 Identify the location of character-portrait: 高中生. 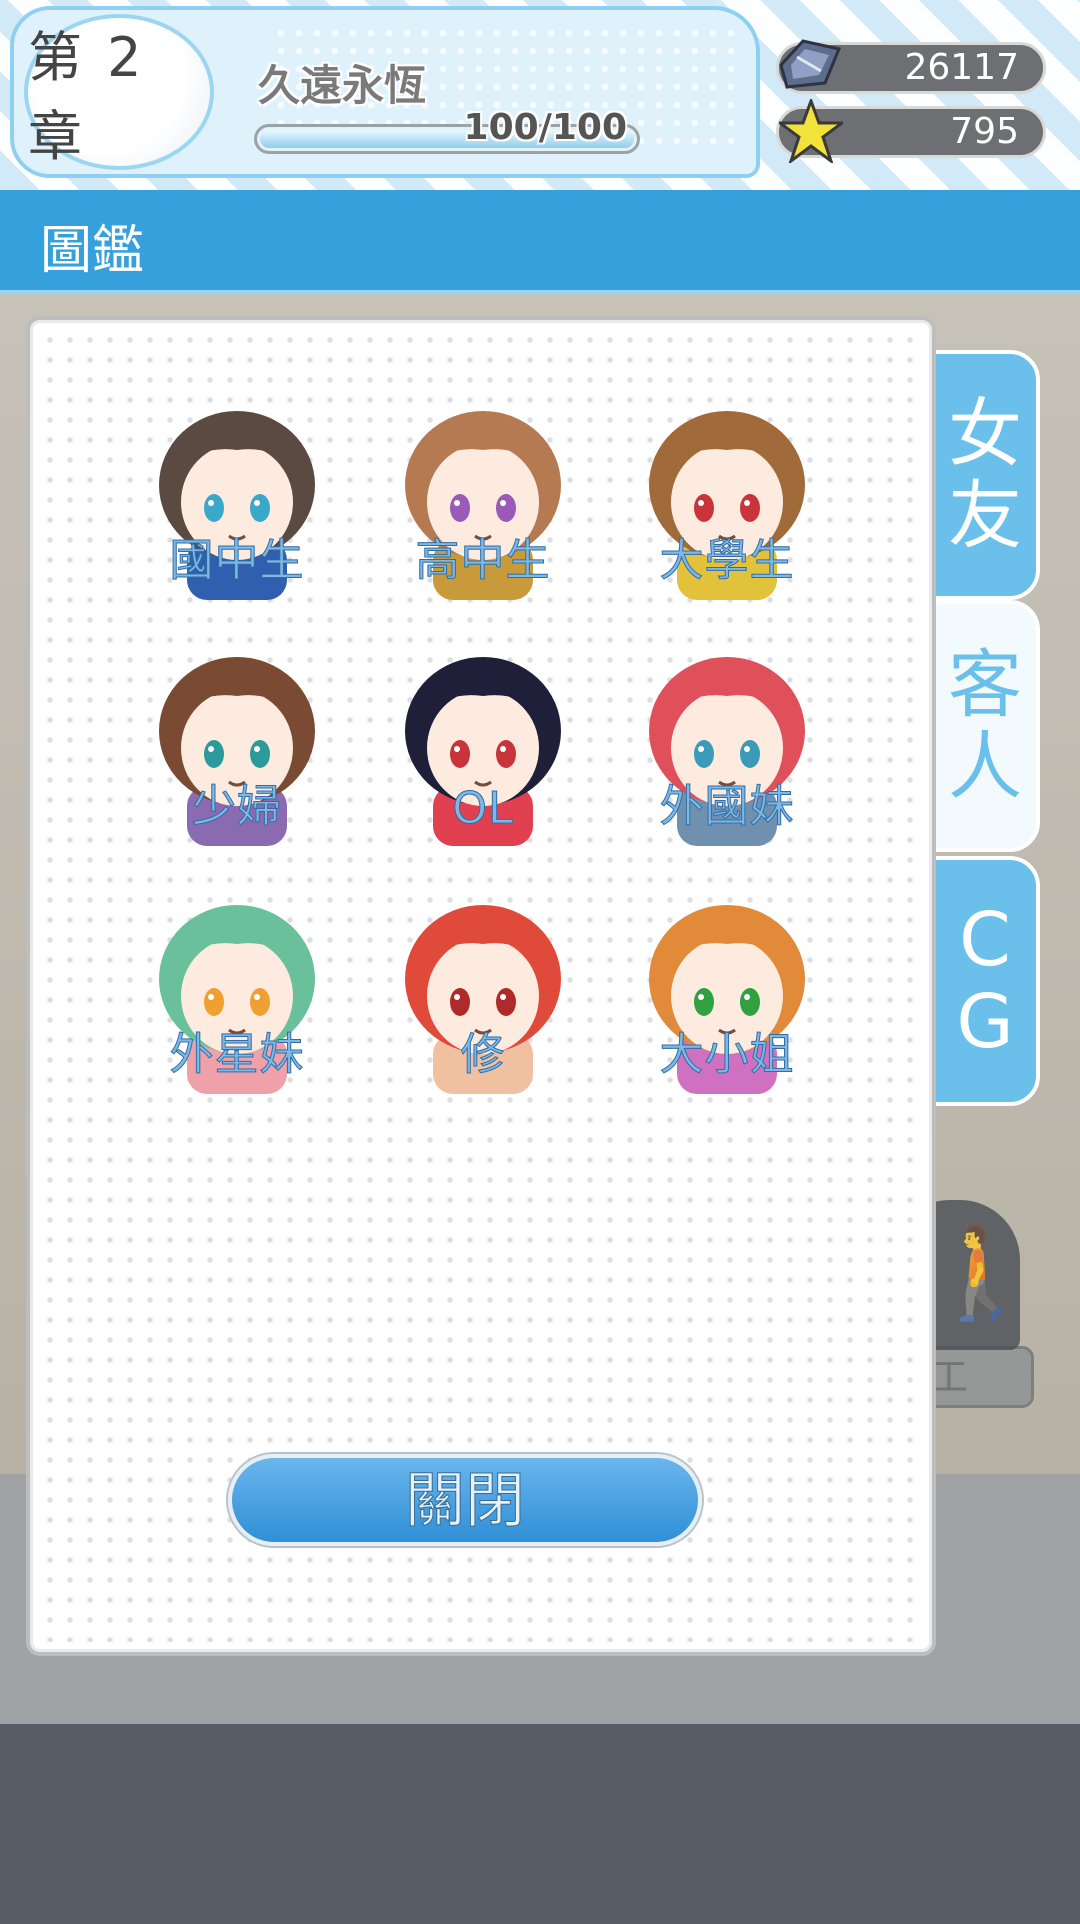
(483, 495).